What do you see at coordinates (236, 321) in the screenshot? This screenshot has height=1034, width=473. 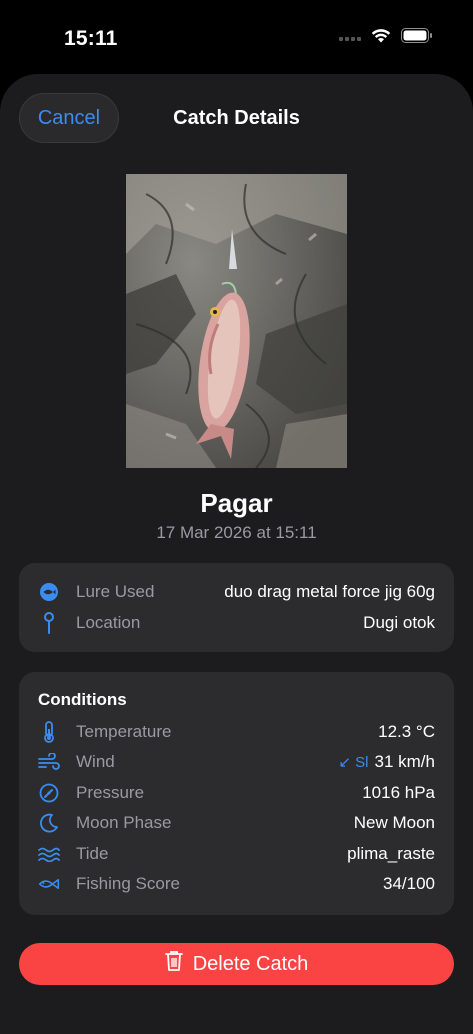 I see `catch-photo` at bounding box center [236, 321].